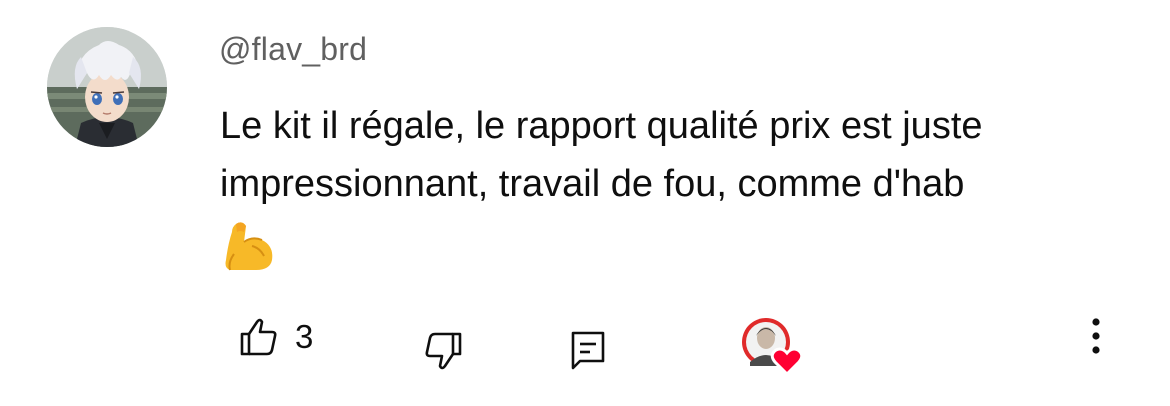  What do you see at coordinates (773, 347) in the screenshot?
I see `creator-heart-icon` at bounding box center [773, 347].